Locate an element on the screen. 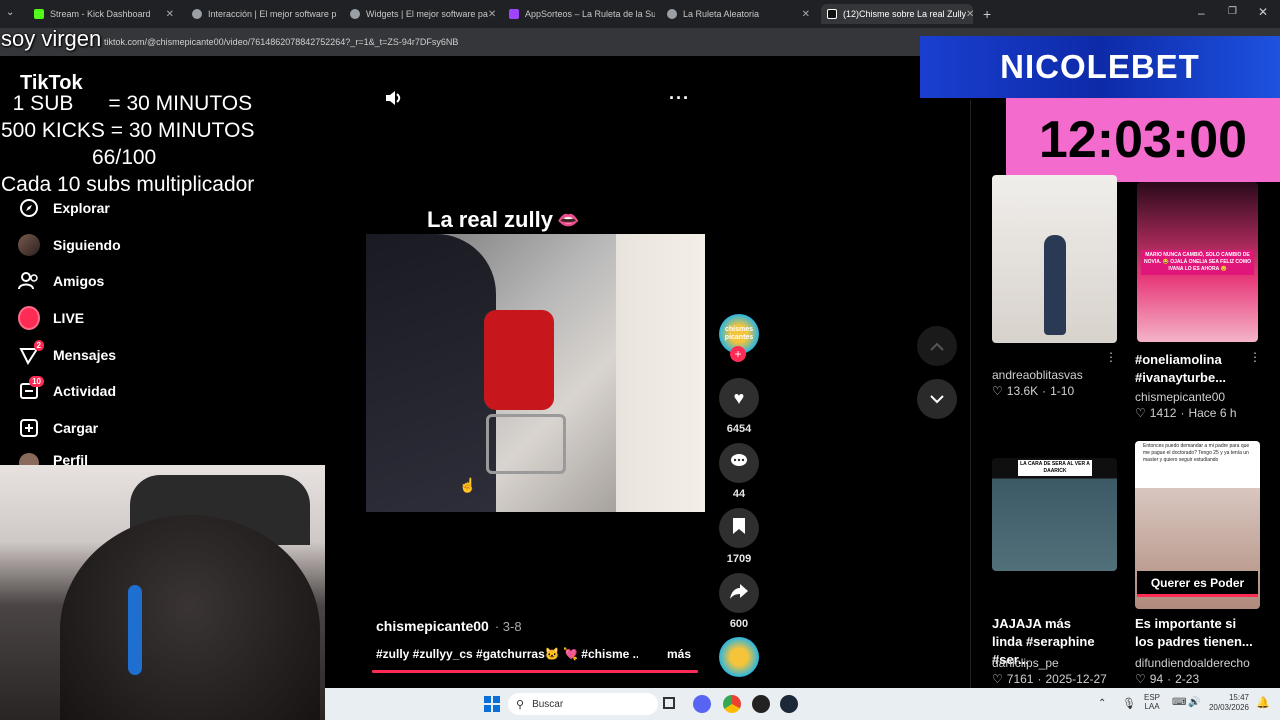 Image resolution: width=1280 pixels, height=720 pixels. music-disc-avatar is located at coordinates (739, 657).